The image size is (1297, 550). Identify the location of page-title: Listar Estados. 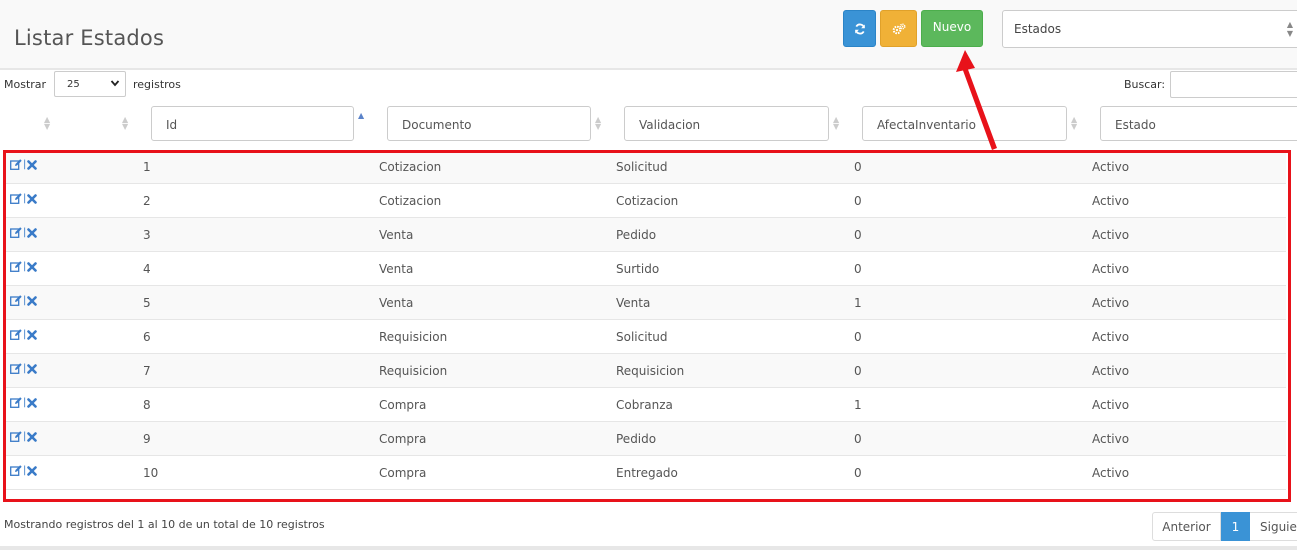
(89, 38).